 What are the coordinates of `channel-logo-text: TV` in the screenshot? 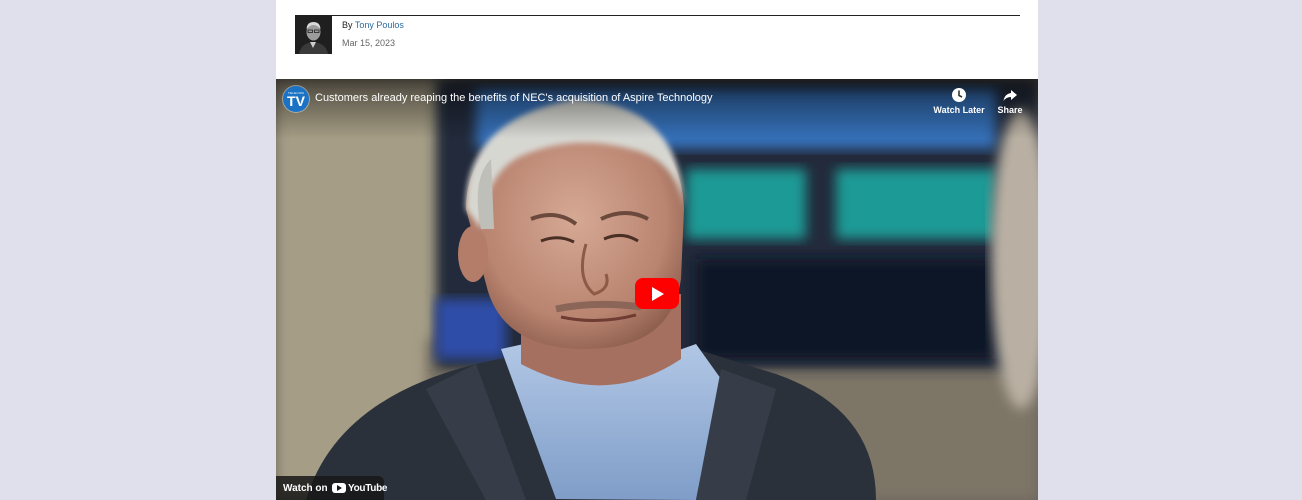 It's located at (296, 101).